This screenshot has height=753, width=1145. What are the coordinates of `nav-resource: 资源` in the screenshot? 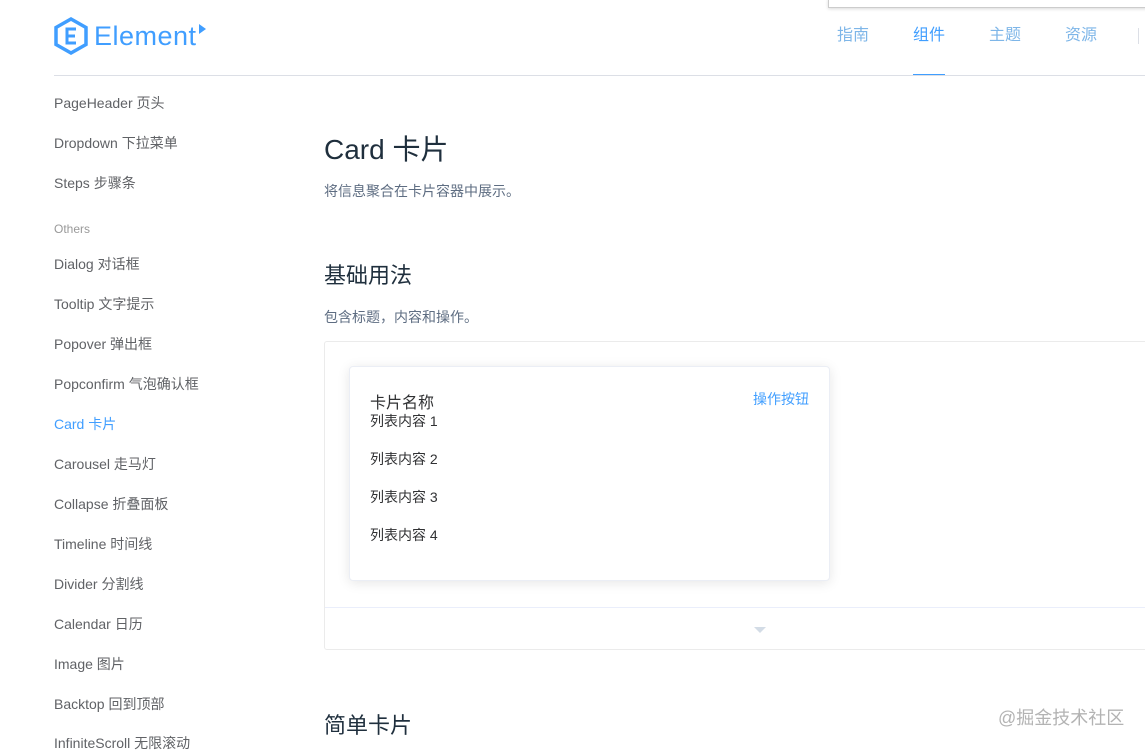 It's located at (1081, 38).